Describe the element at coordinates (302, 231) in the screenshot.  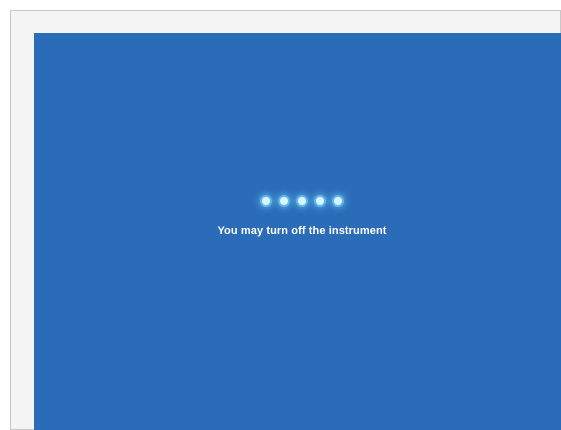
I see `shutdown-message: You may turn off the instrument` at that location.